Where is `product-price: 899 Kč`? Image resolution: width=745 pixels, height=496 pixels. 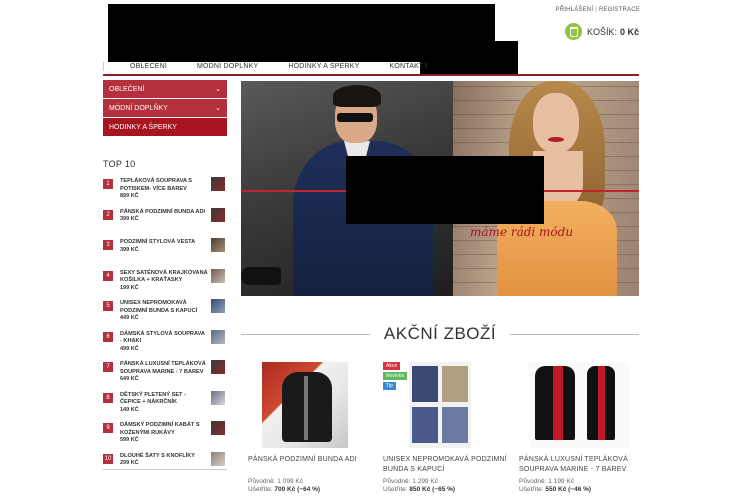
product-price: 899 Kč is located at coordinates (129, 196).